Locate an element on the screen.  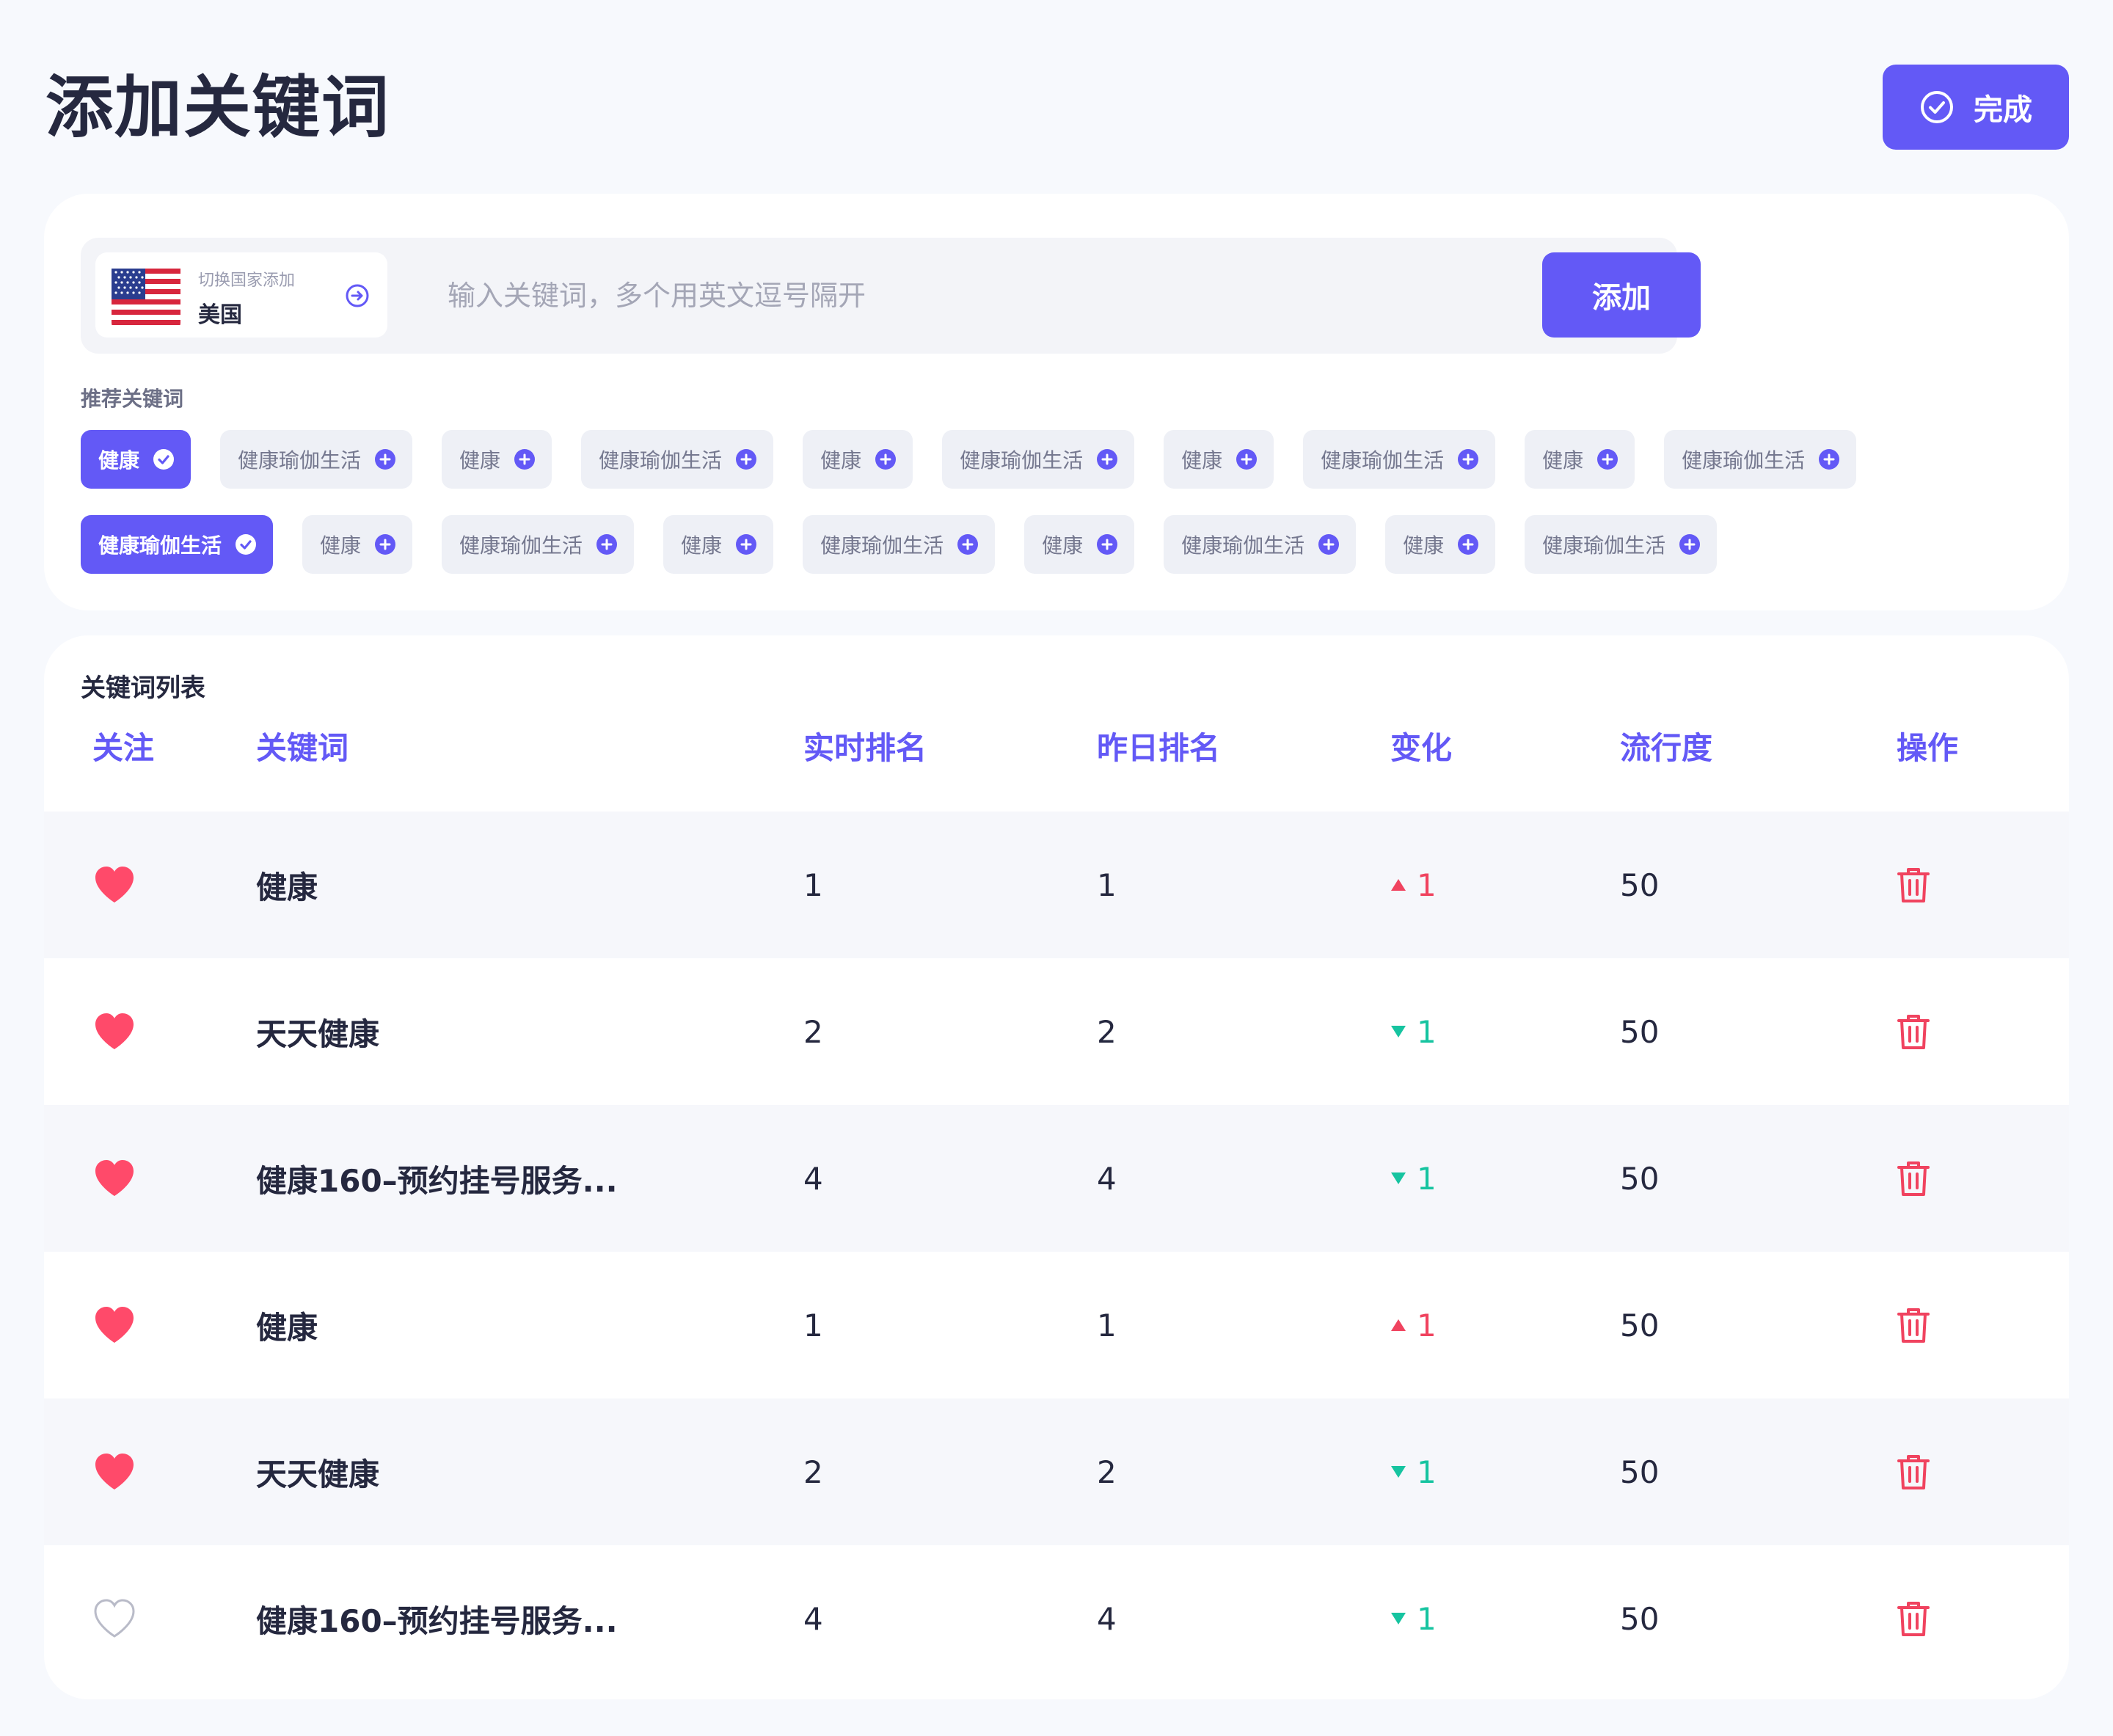
col-realtime: 实时排名 is located at coordinates (865, 748).